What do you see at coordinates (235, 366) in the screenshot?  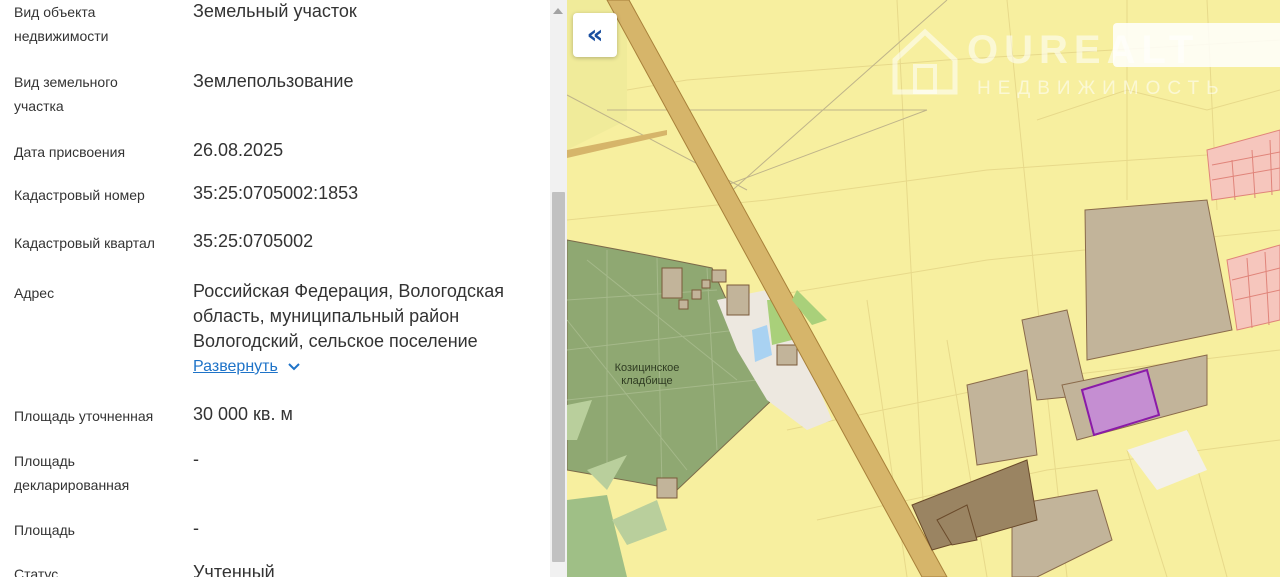 I see `expand-link-label: Развернуть` at bounding box center [235, 366].